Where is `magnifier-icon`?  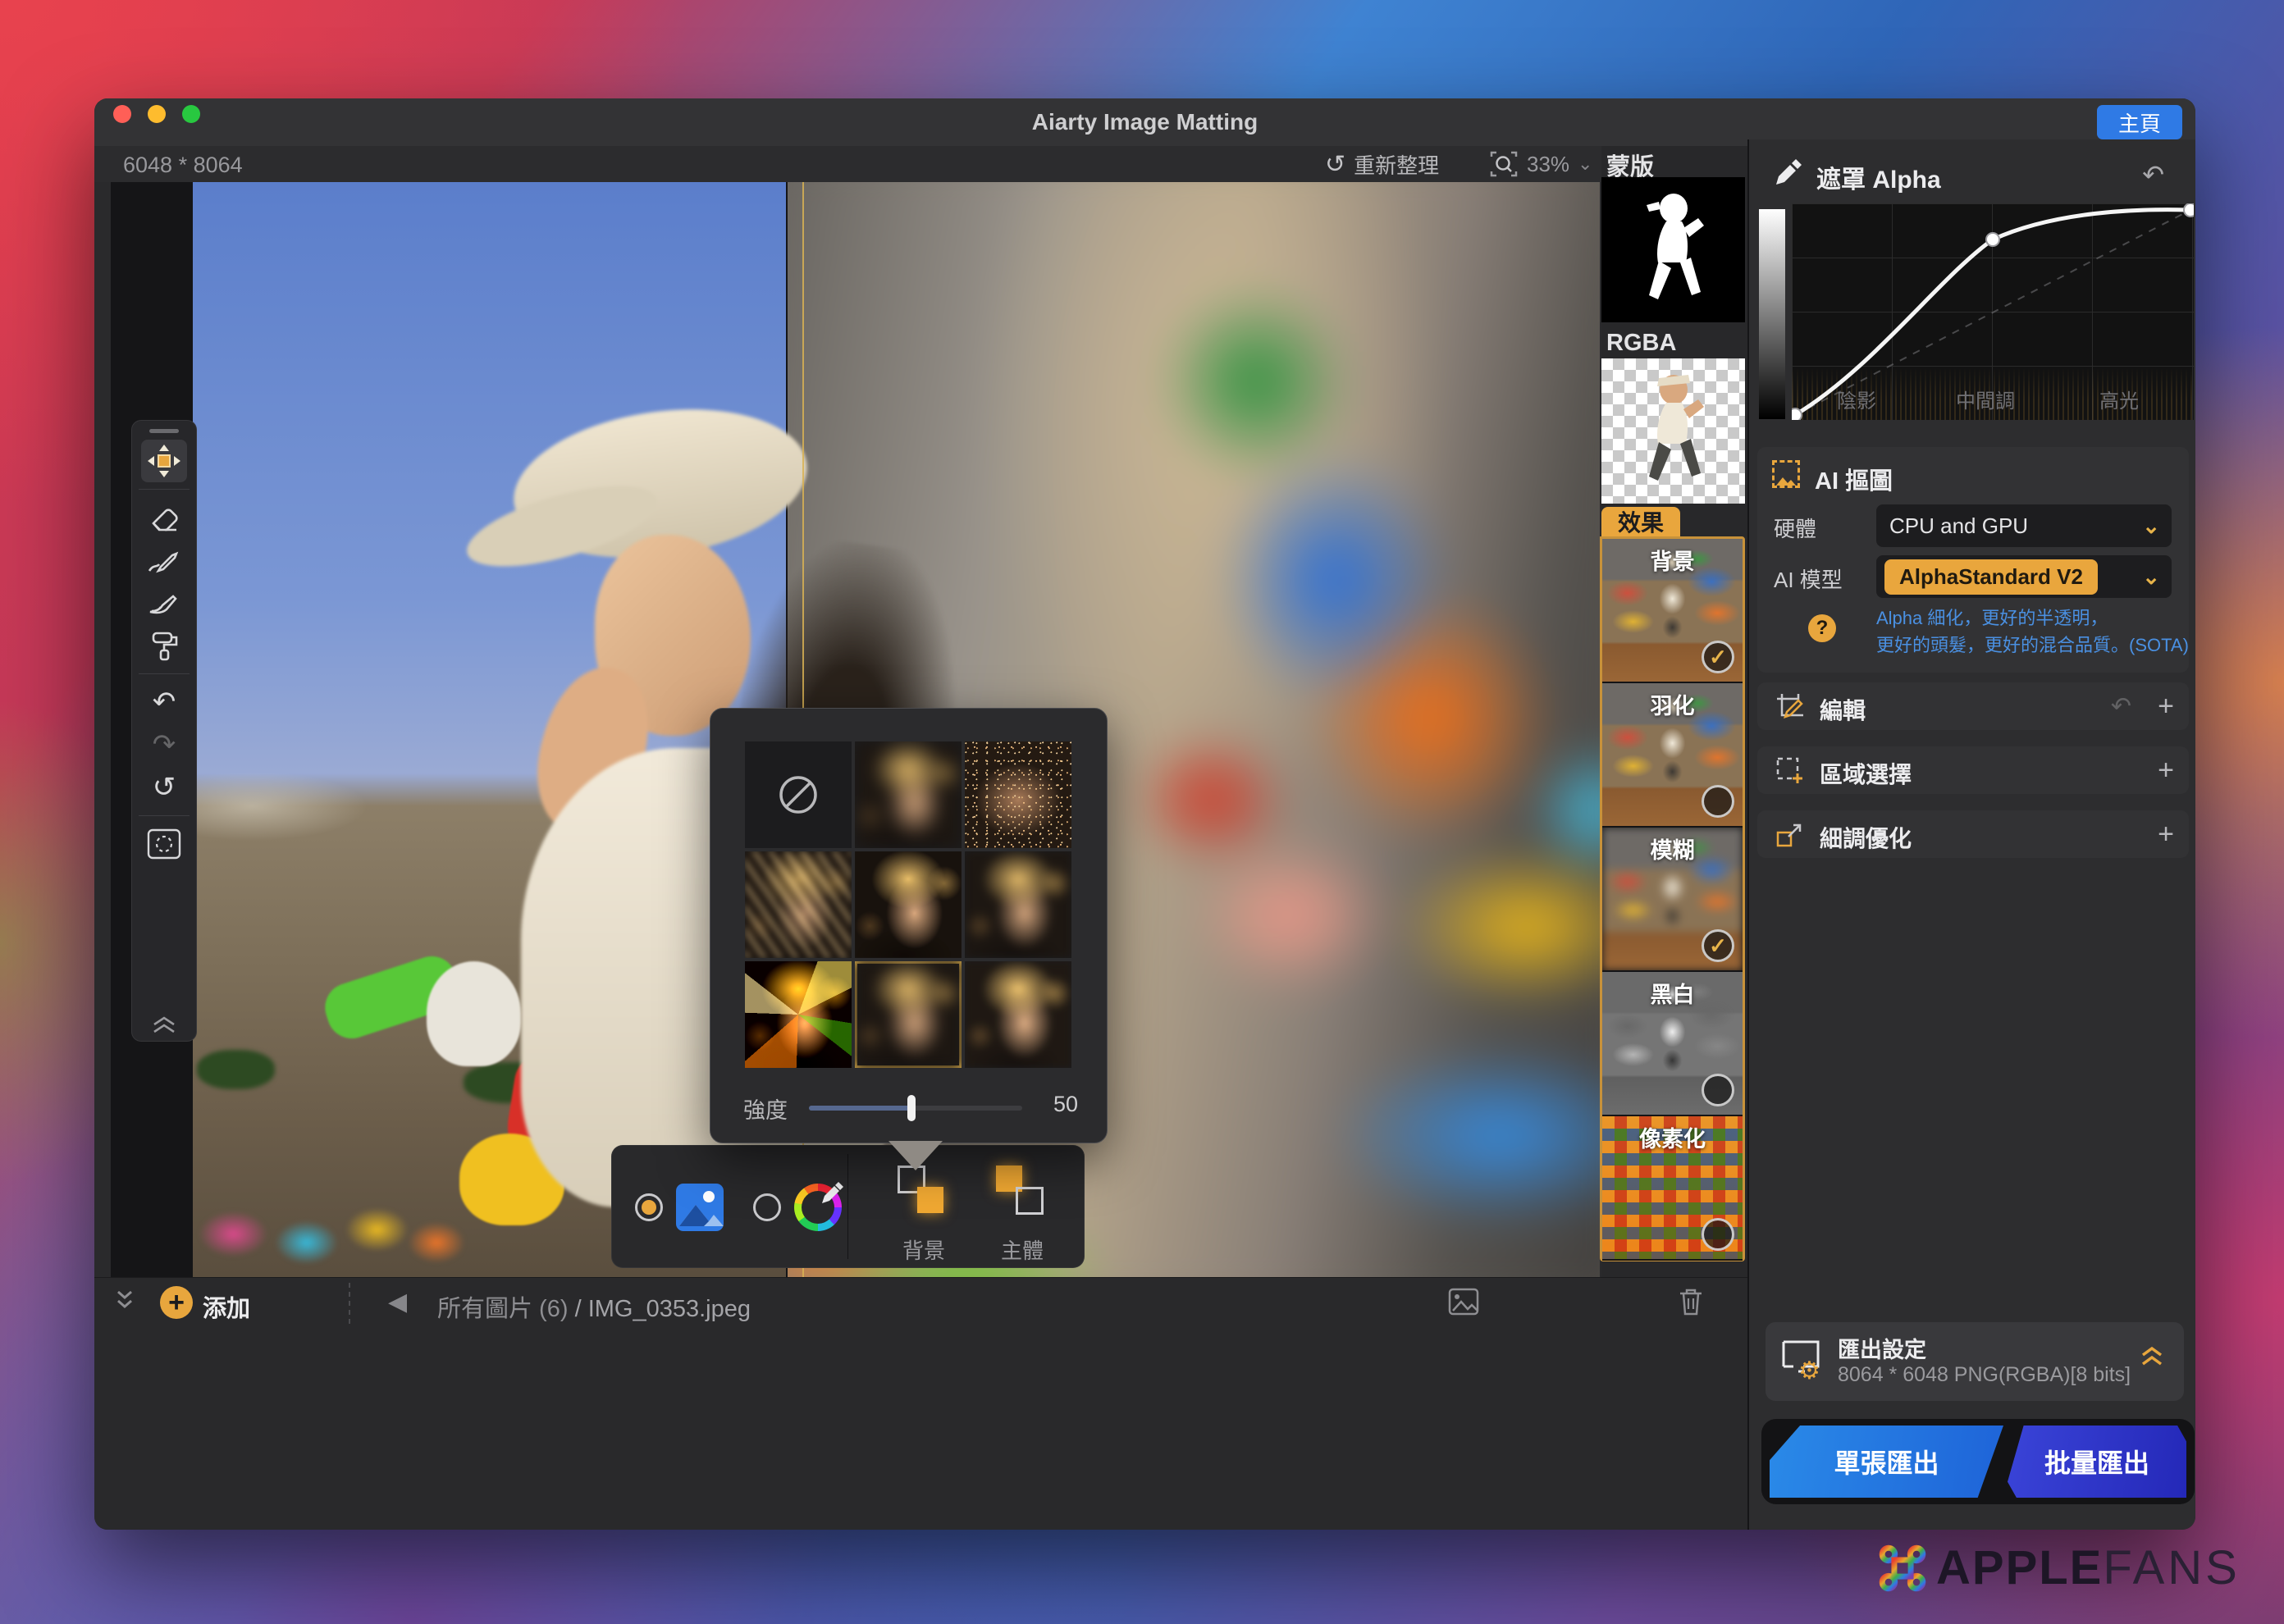 magnifier-icon is located at coordinates (1504, 164).